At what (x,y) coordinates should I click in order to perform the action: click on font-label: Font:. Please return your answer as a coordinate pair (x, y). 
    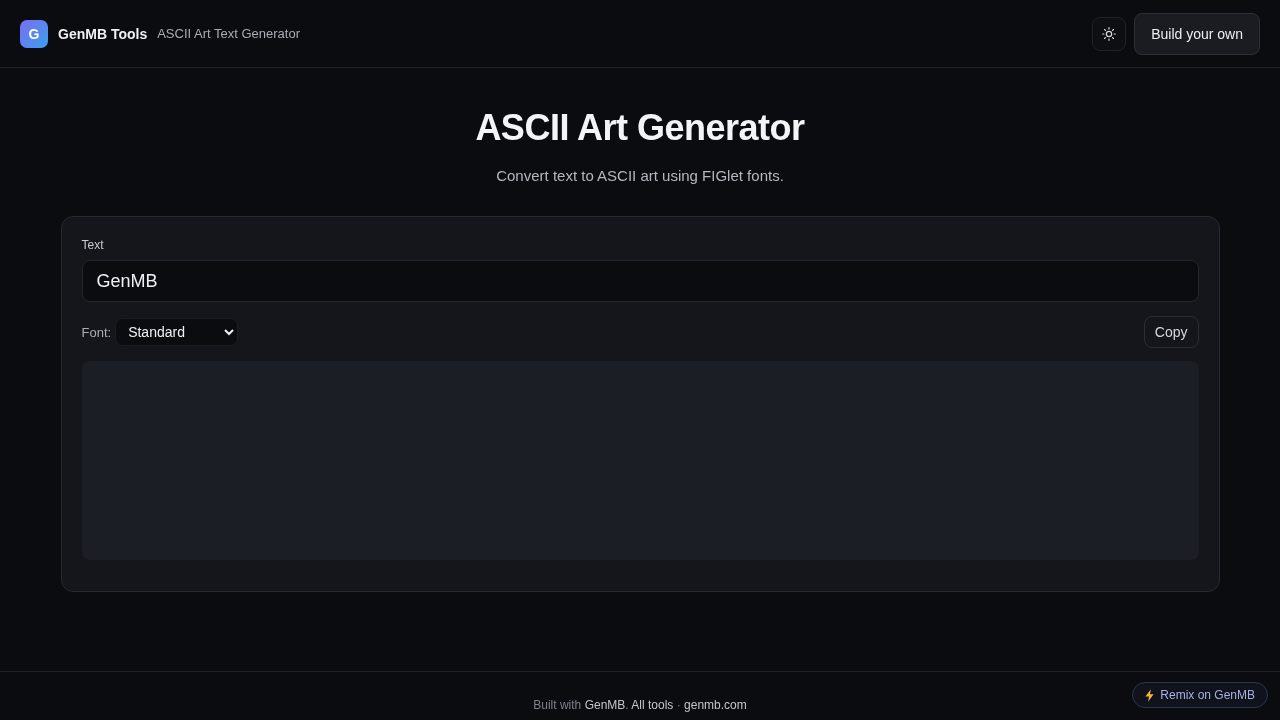
    Looking at the image, I should click on (96, 332).